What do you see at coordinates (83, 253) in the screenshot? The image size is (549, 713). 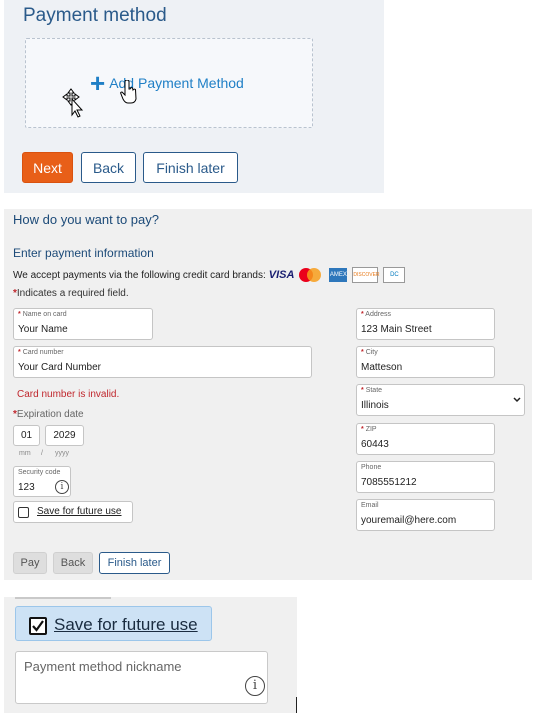 I see `payment-info-subheading: Enter payment information` at bounding box center [83, 253].